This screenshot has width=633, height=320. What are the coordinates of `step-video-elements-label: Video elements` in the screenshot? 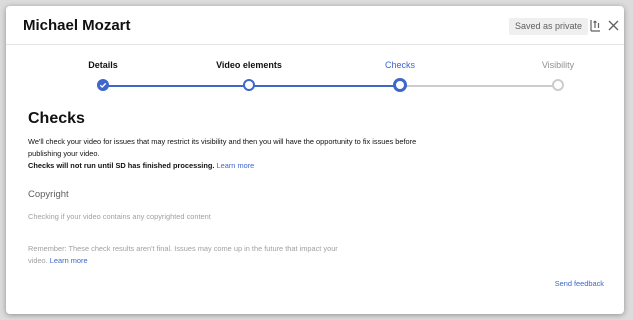 It's located at (249, 65).